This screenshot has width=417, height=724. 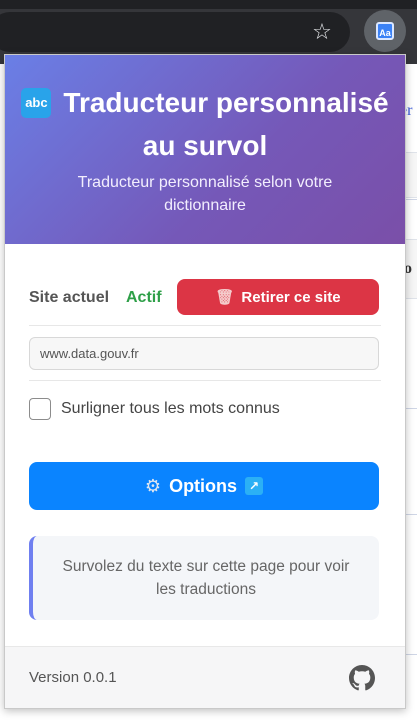 I want to click on highlight-checkbox, so click(x=40, y=409).